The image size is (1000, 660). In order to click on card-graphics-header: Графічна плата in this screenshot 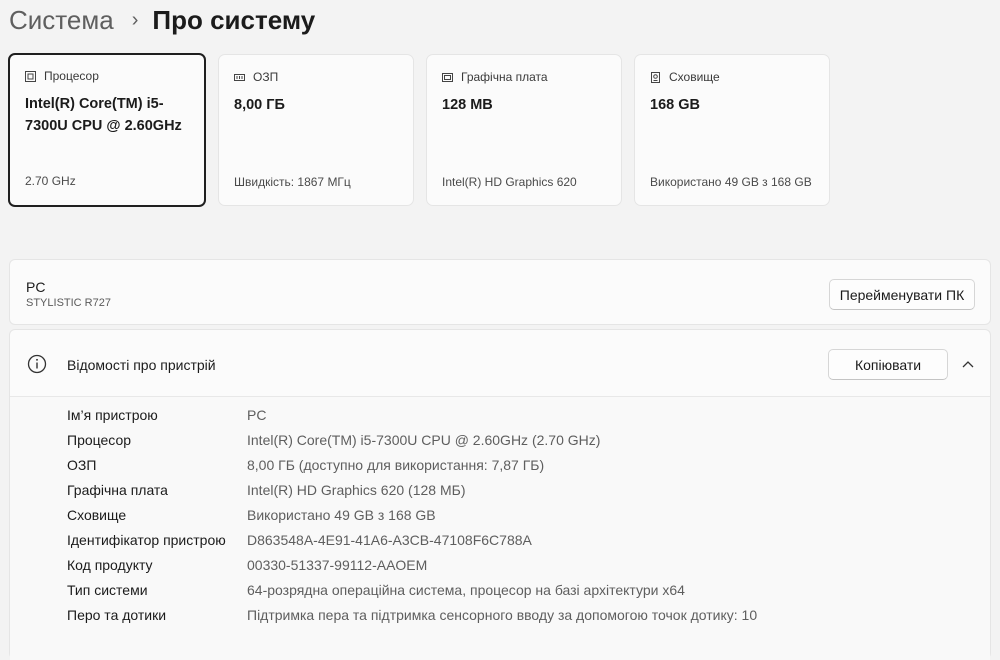, I will do `click(495, 77)`.